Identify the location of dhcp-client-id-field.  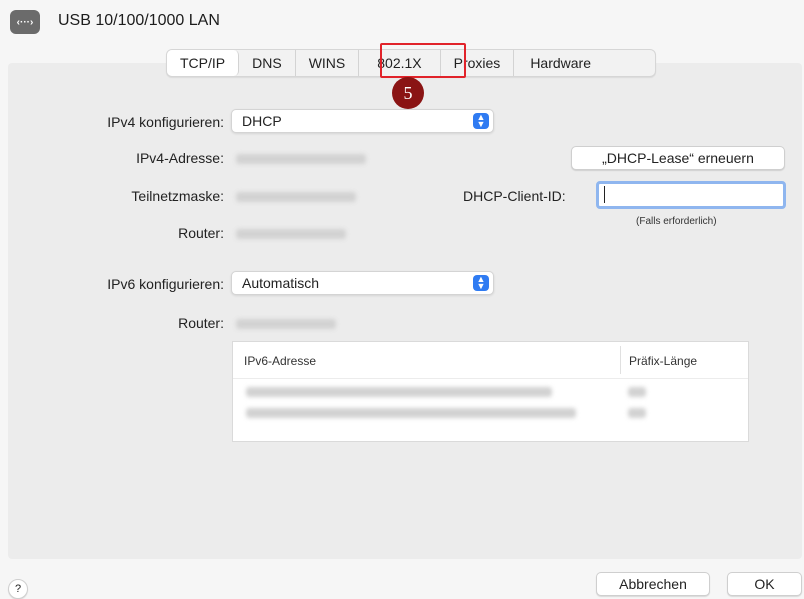
(691, 195).